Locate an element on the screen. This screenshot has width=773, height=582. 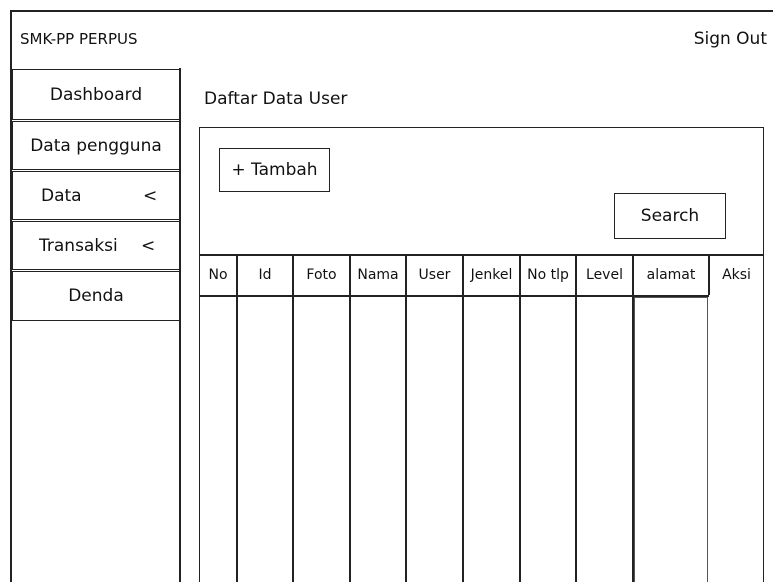
sidebar-item-label: Data pengguna is located at coordinates (96, 145).